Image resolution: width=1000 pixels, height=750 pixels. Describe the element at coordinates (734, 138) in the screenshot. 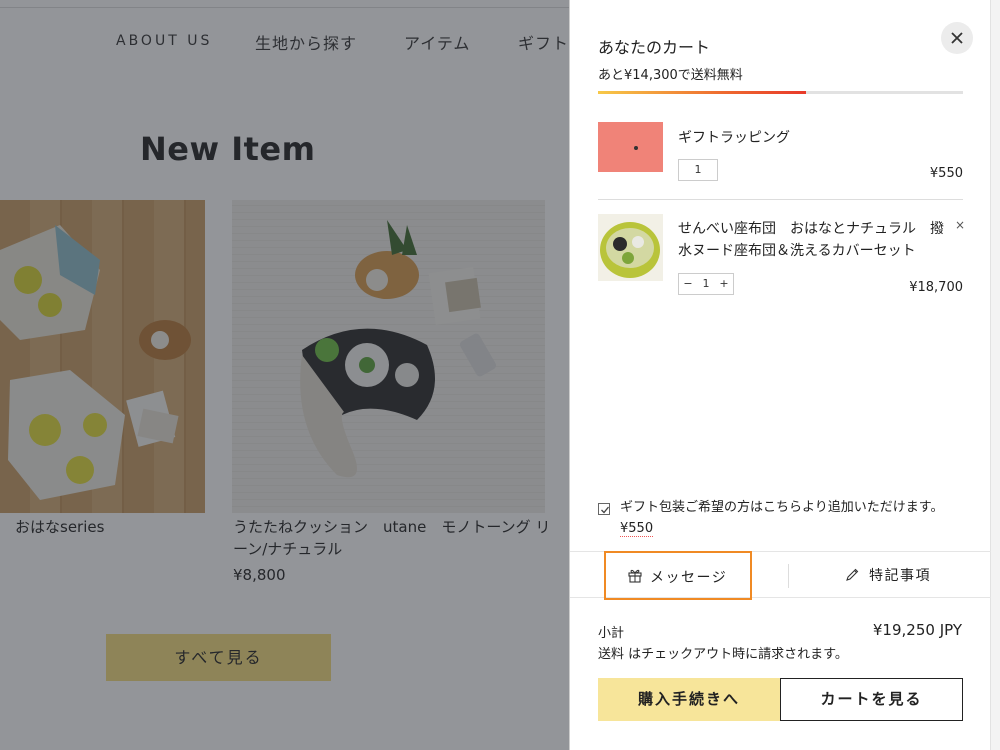

I see `item-name: ギフトラッピング` at that location.